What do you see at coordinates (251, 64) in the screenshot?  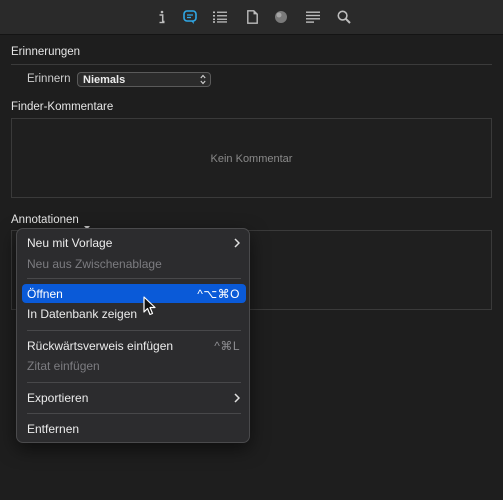 I see `divider` at bounding box center [251, 64].